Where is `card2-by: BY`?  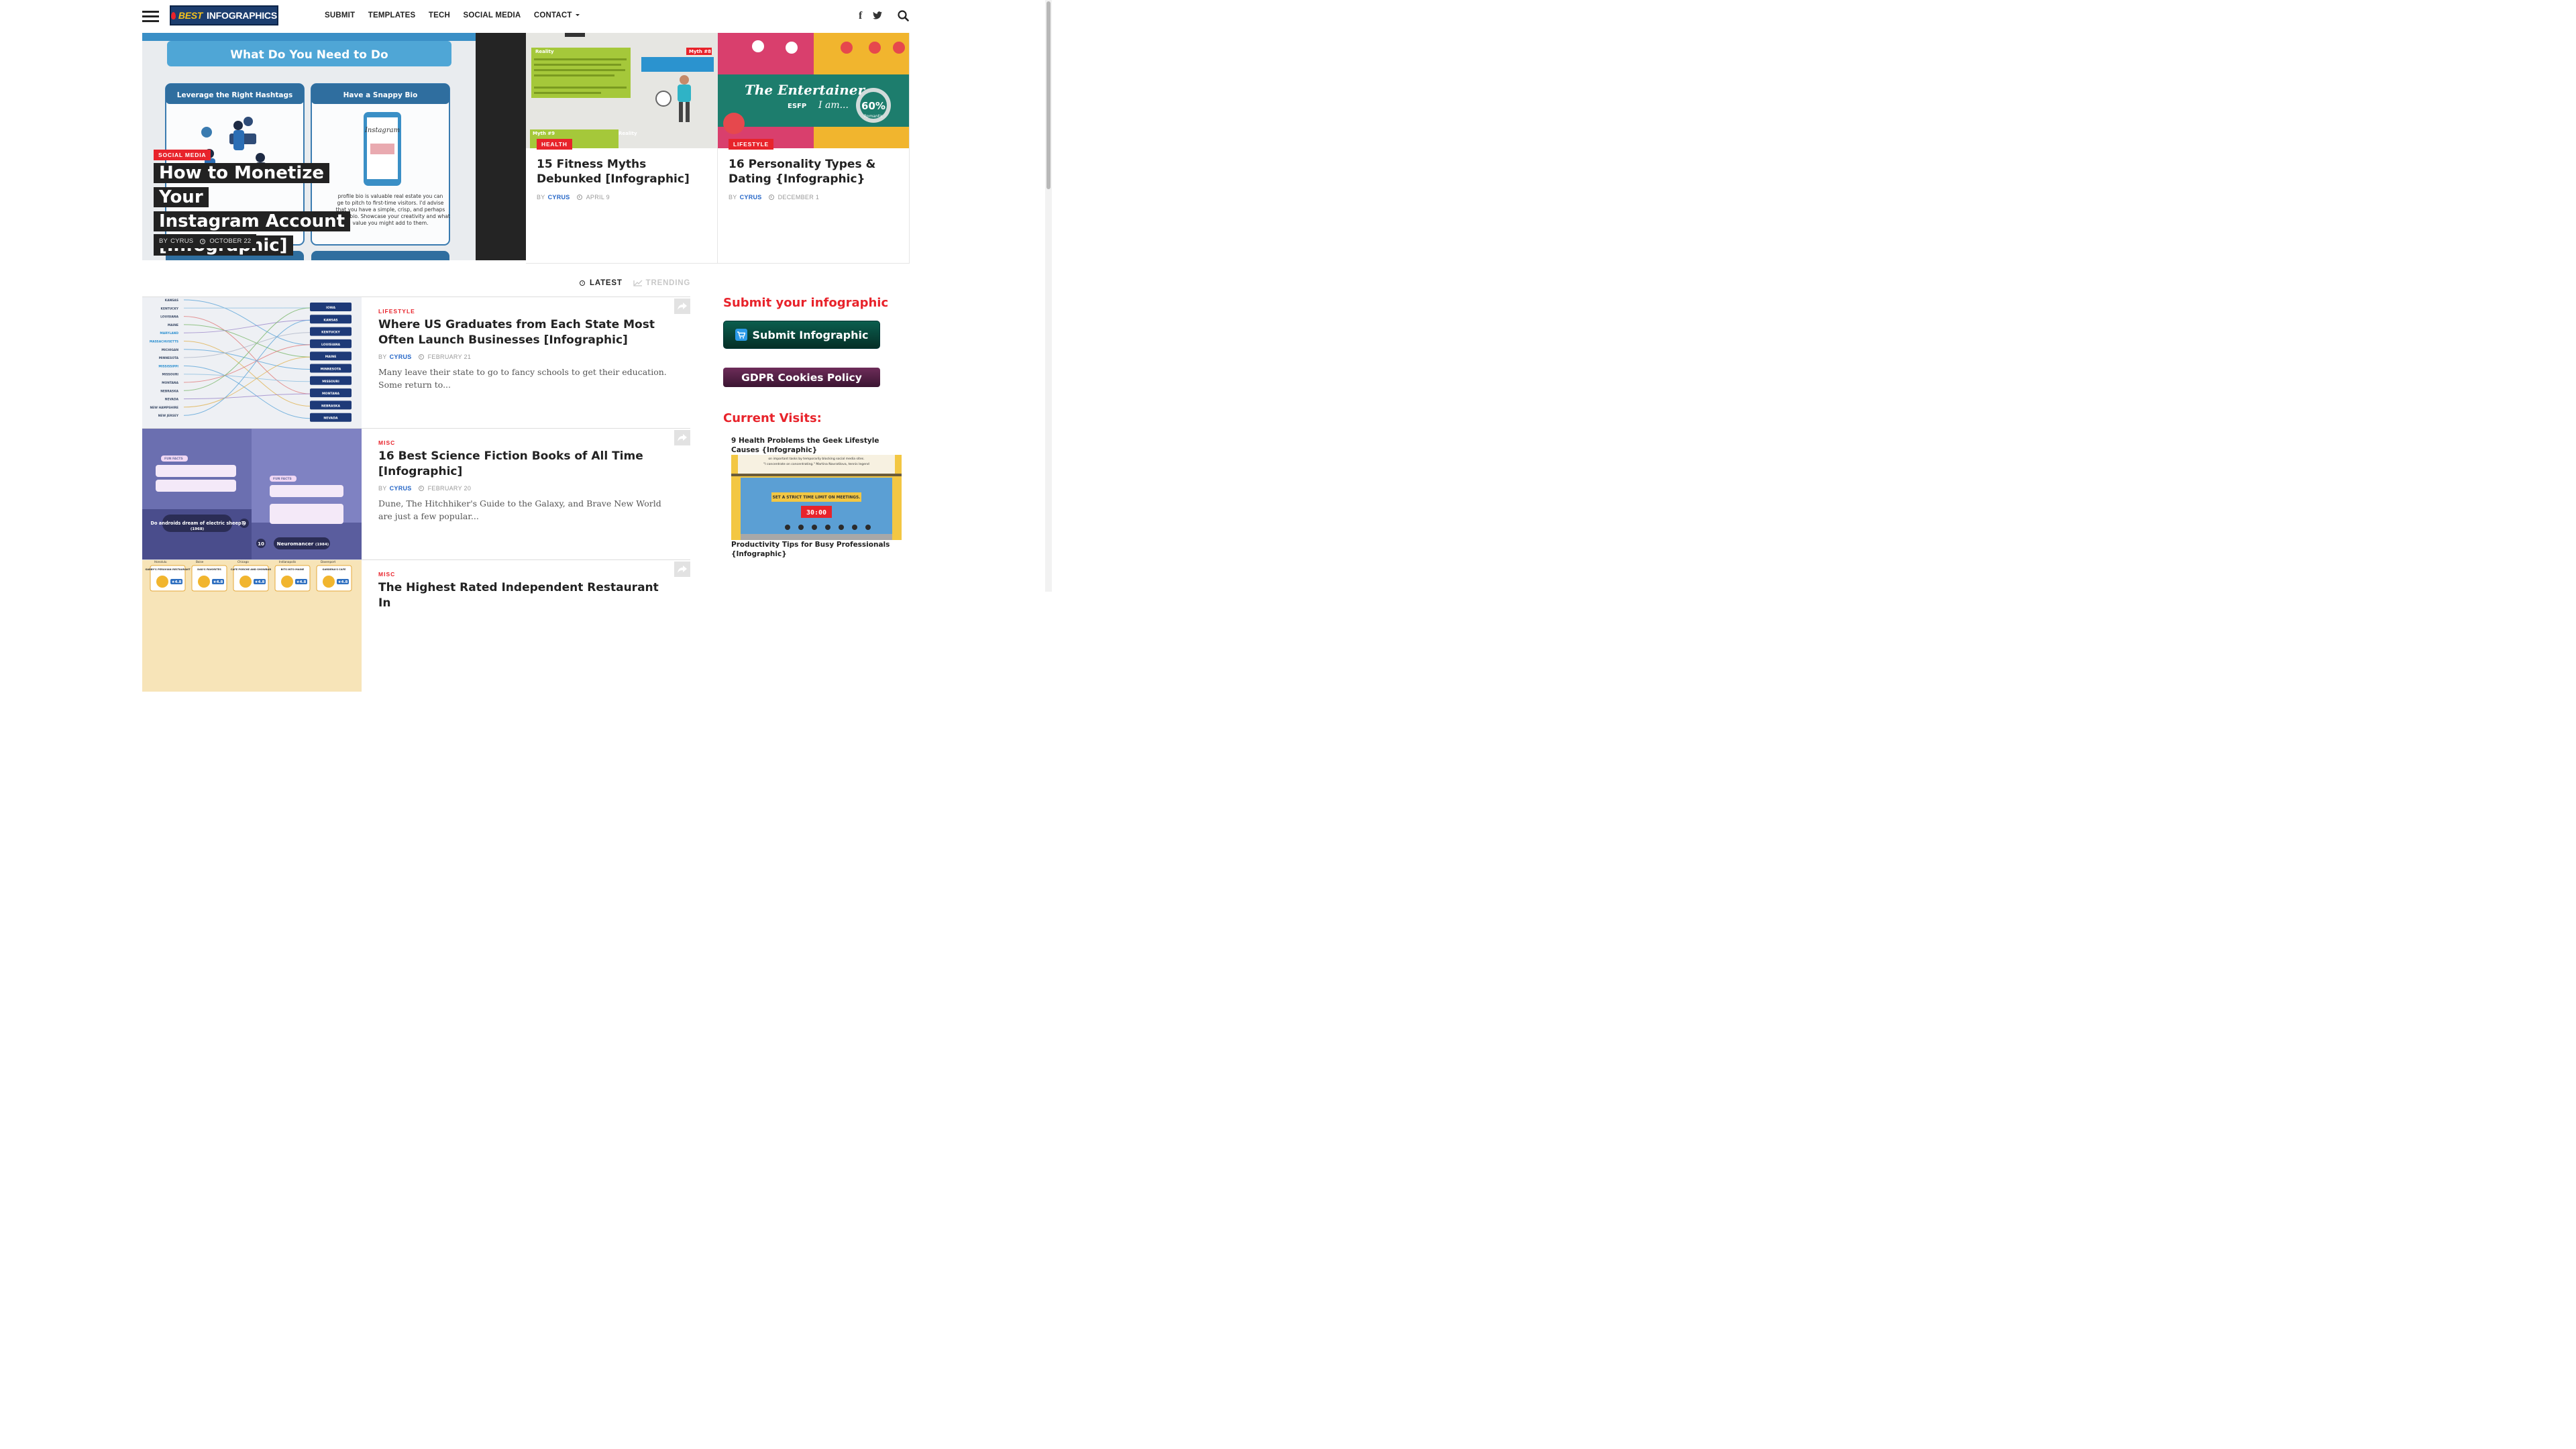
card2-by: BY is located at coordinates (733, 197).